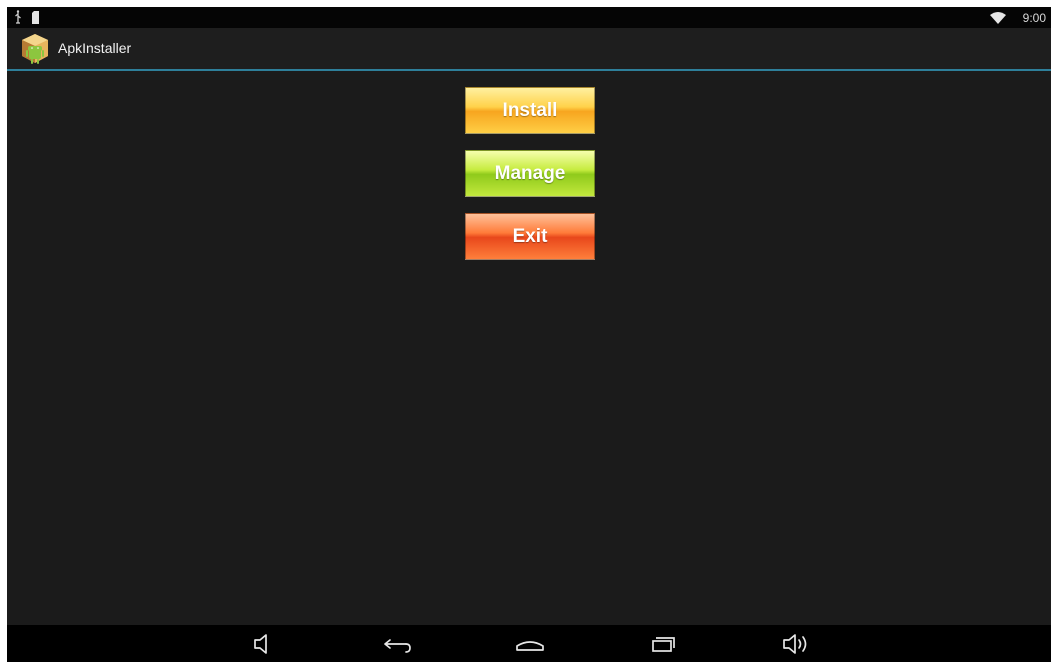 This screenshot has width=1056, height=665. What do you see at coordinates (530, 173) in the screenshot?
I see `manage-button: Manage` at bounding box center [530, 173].